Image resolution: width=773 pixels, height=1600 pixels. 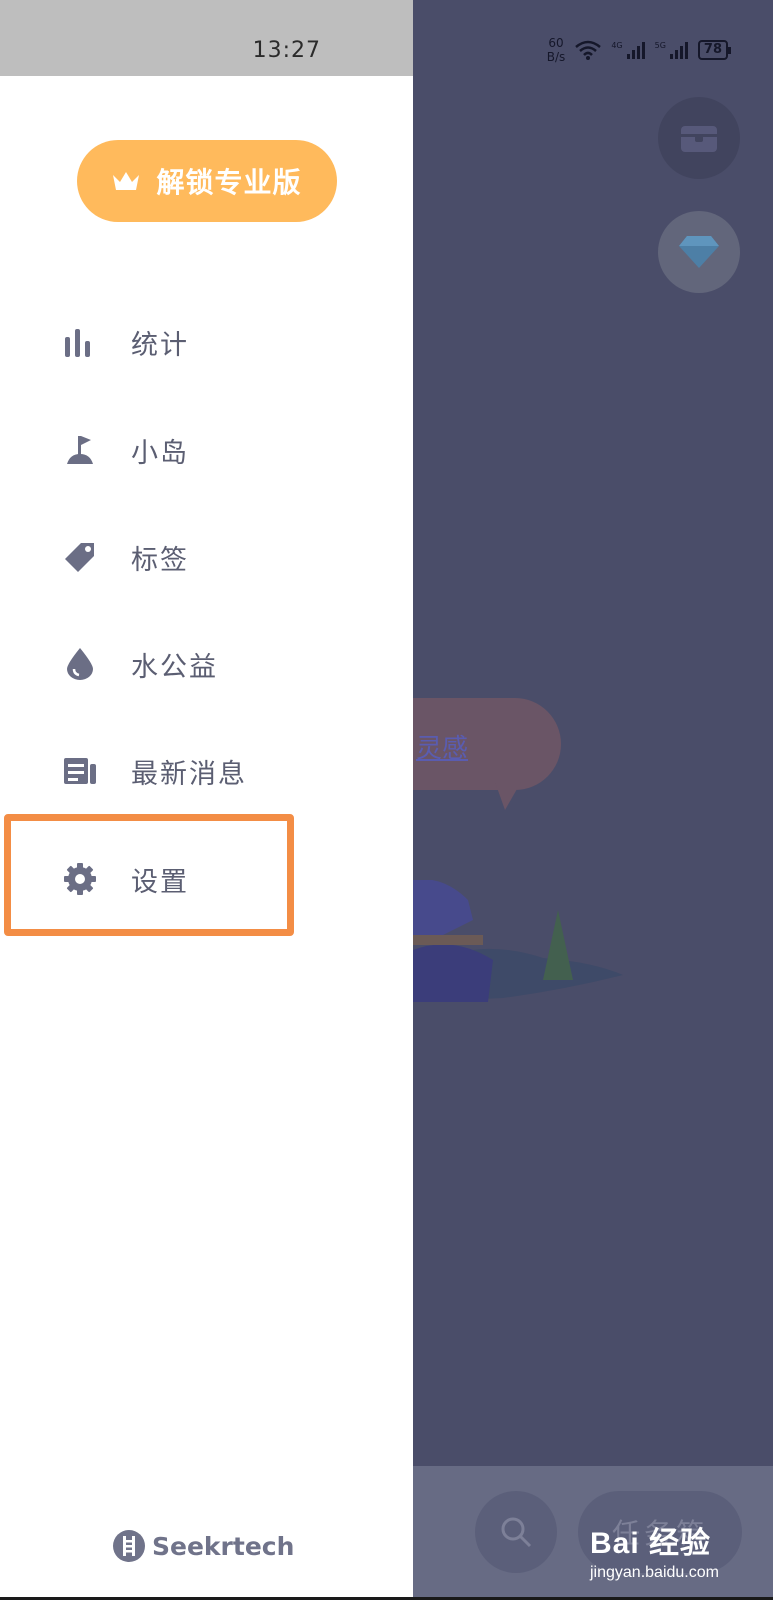 I want to click on unlock-pro-button: 解锁专业版, so click(x=207, y=181).